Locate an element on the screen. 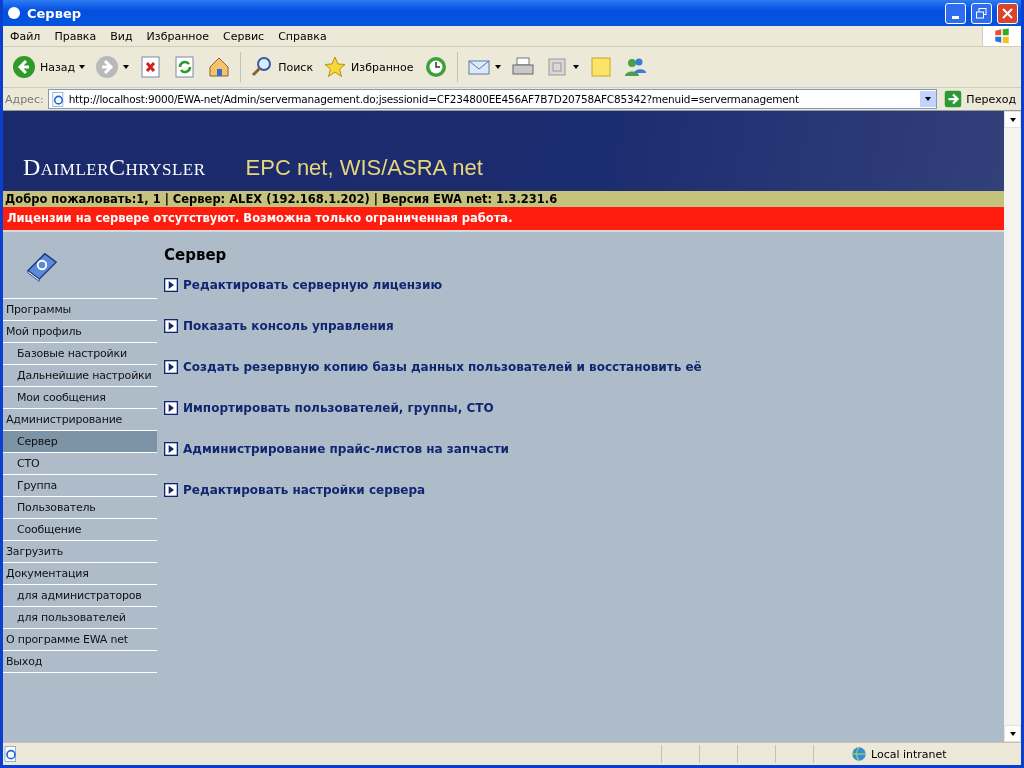  action-link: Администрирование прайс-листов на запчасти is located at coordinates (346, 448).